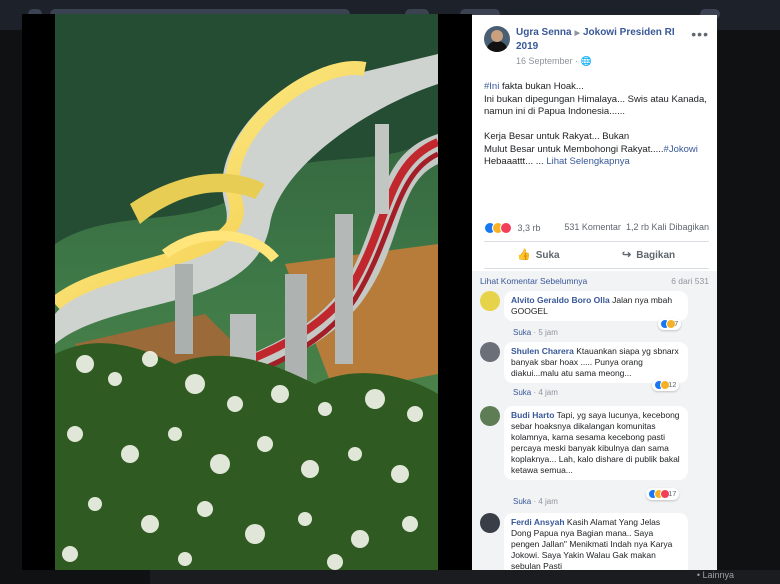 This screenshot has width=780, height=584. I want to click on post-meta: 16 September · 🌐, so click(554, 61).